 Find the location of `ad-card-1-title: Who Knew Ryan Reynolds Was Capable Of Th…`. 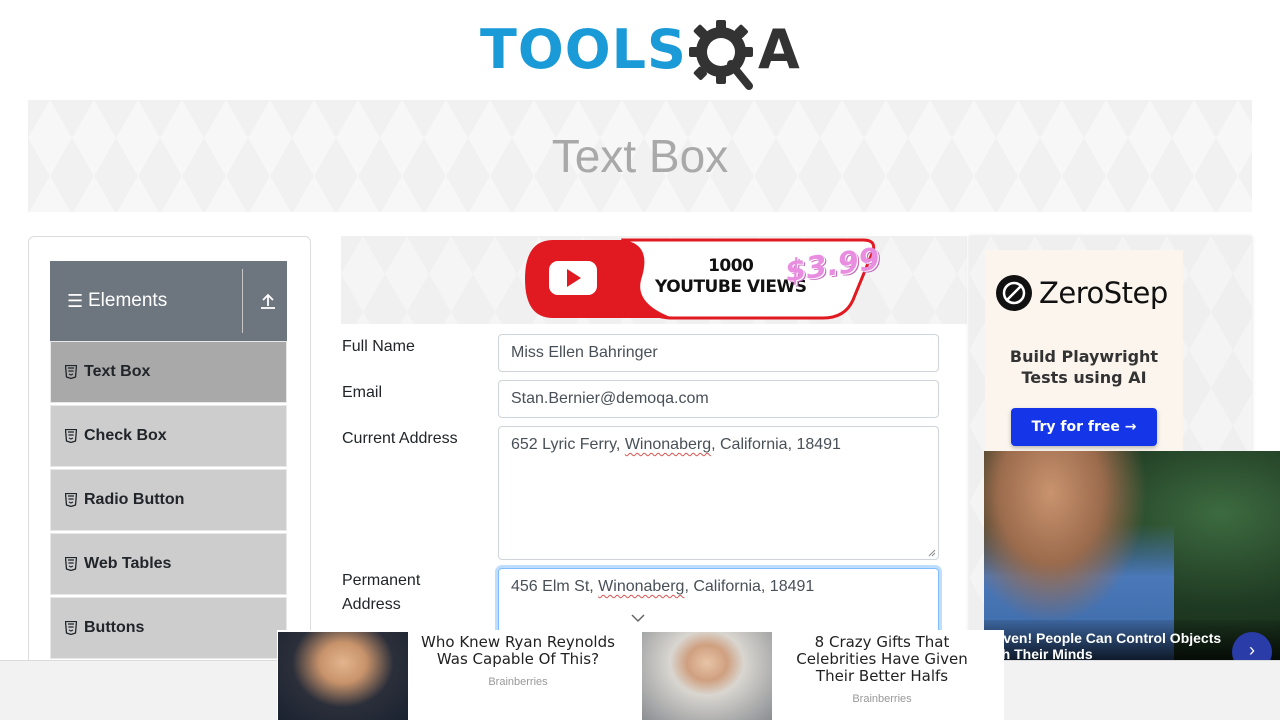

ad-card-1-title: Who Knew Ryan Reynolds Was Capable Of Th… is located at coordinates (518, 651).